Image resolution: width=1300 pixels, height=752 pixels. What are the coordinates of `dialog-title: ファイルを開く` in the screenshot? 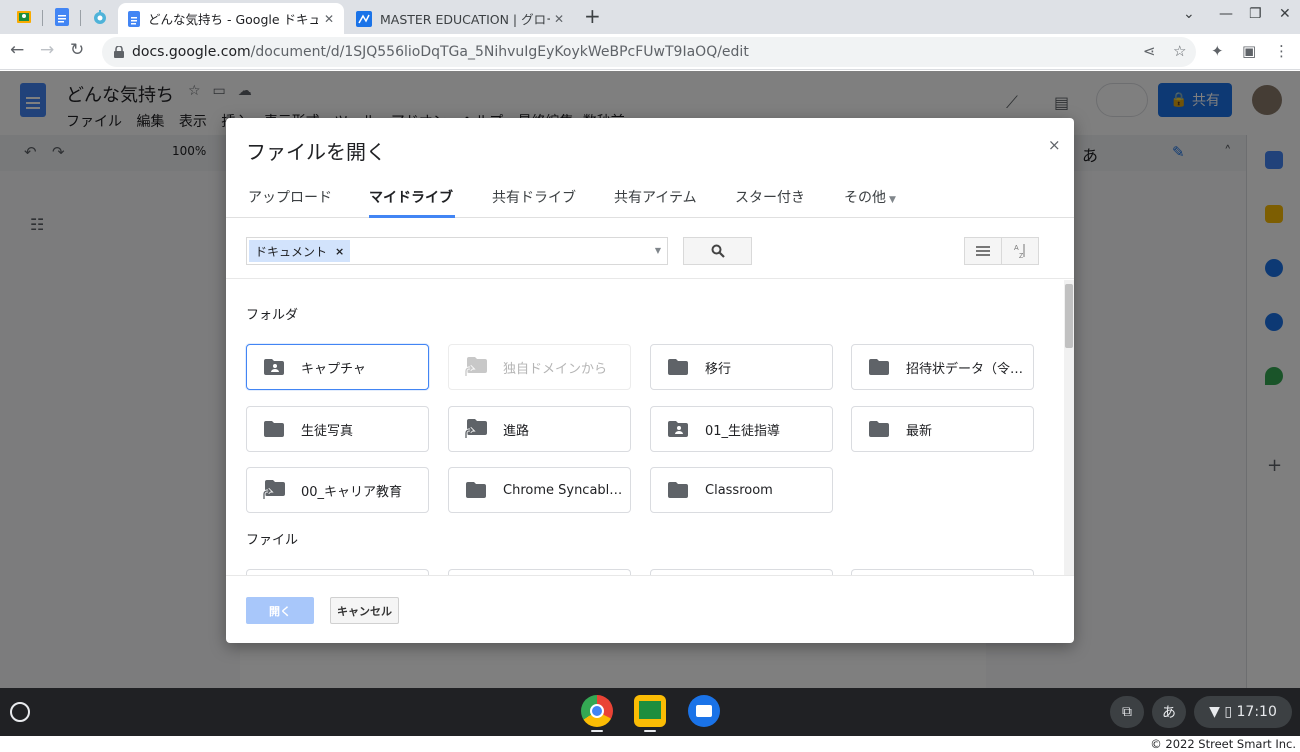 It's located at (316, 152).